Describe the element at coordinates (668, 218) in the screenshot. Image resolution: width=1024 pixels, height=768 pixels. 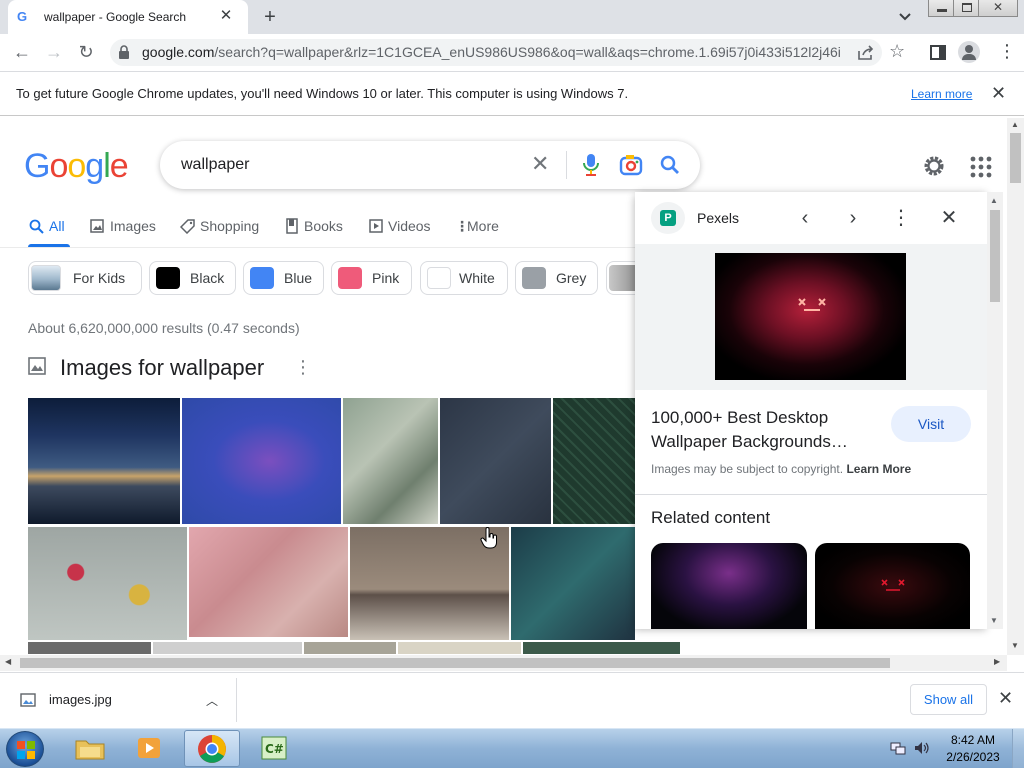
I see `pexels-icon: P` at that location.